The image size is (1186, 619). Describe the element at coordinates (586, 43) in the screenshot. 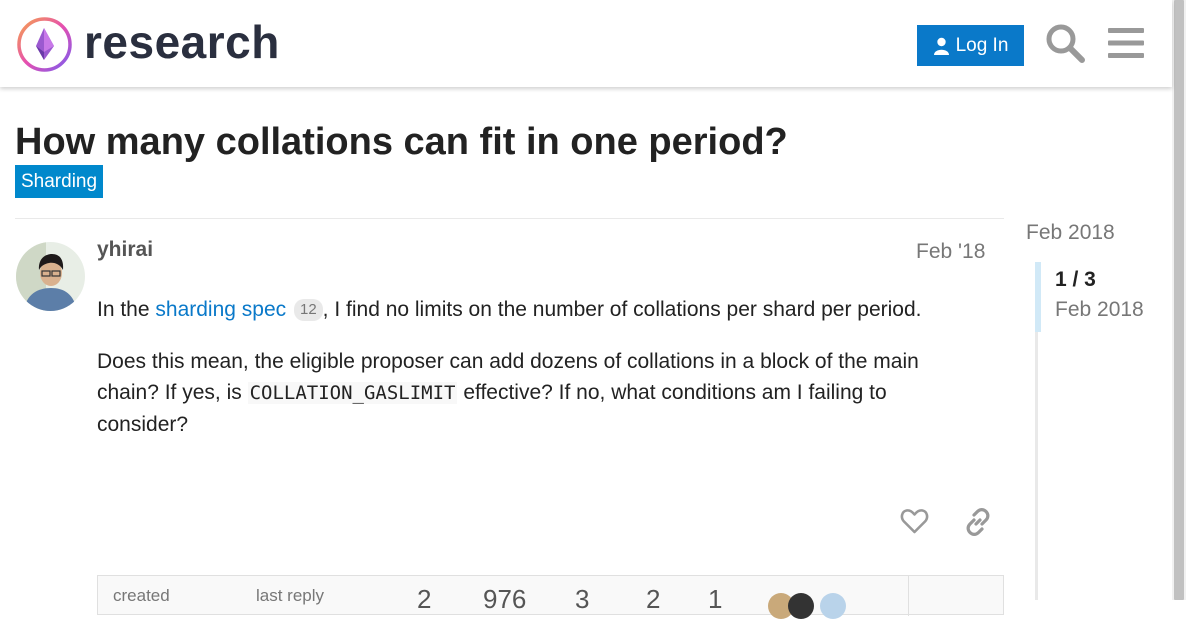

I see `site-header: research Log In` at that location.